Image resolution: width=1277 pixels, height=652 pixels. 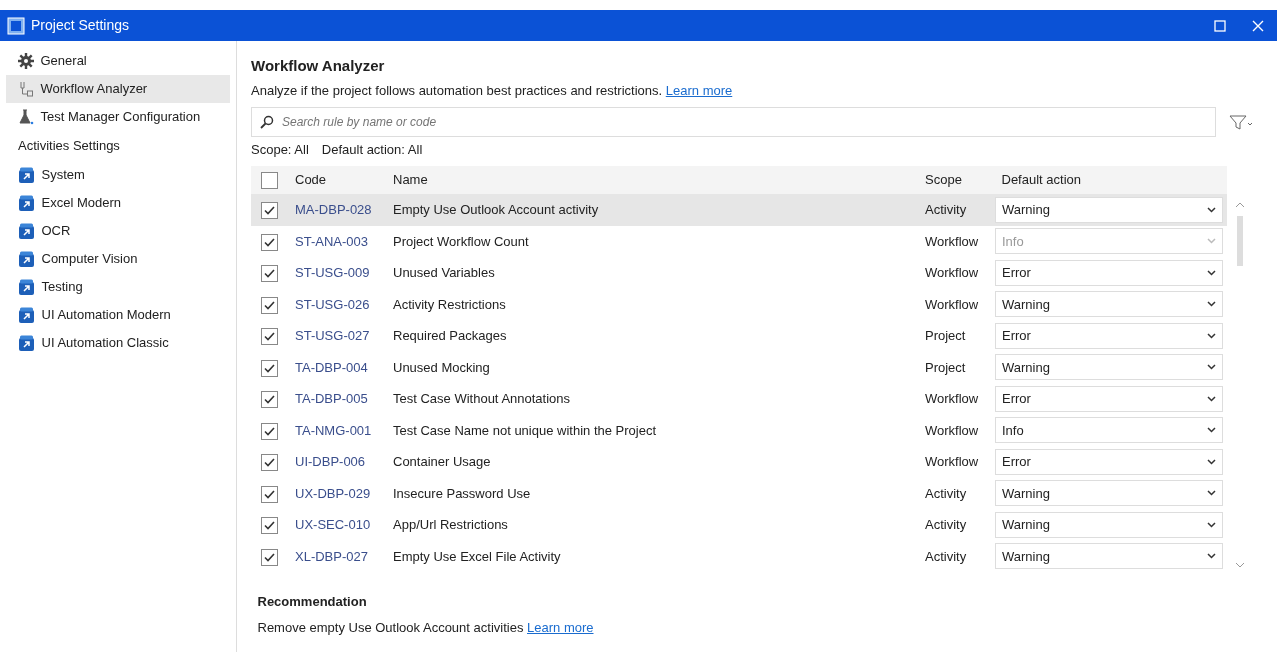 What do you see at coordinates (461, 241) in the screenshot?
I see `rule-name: Project Workflow Count` at bounding box center [461, 241].